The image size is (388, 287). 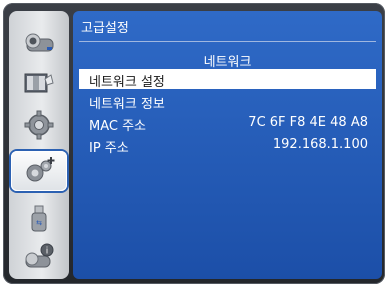 What do you see at coordinates (118, 126) in the screenshot?
I see `menu-item-label: MAC 주소` at bounding box center [118, 126].